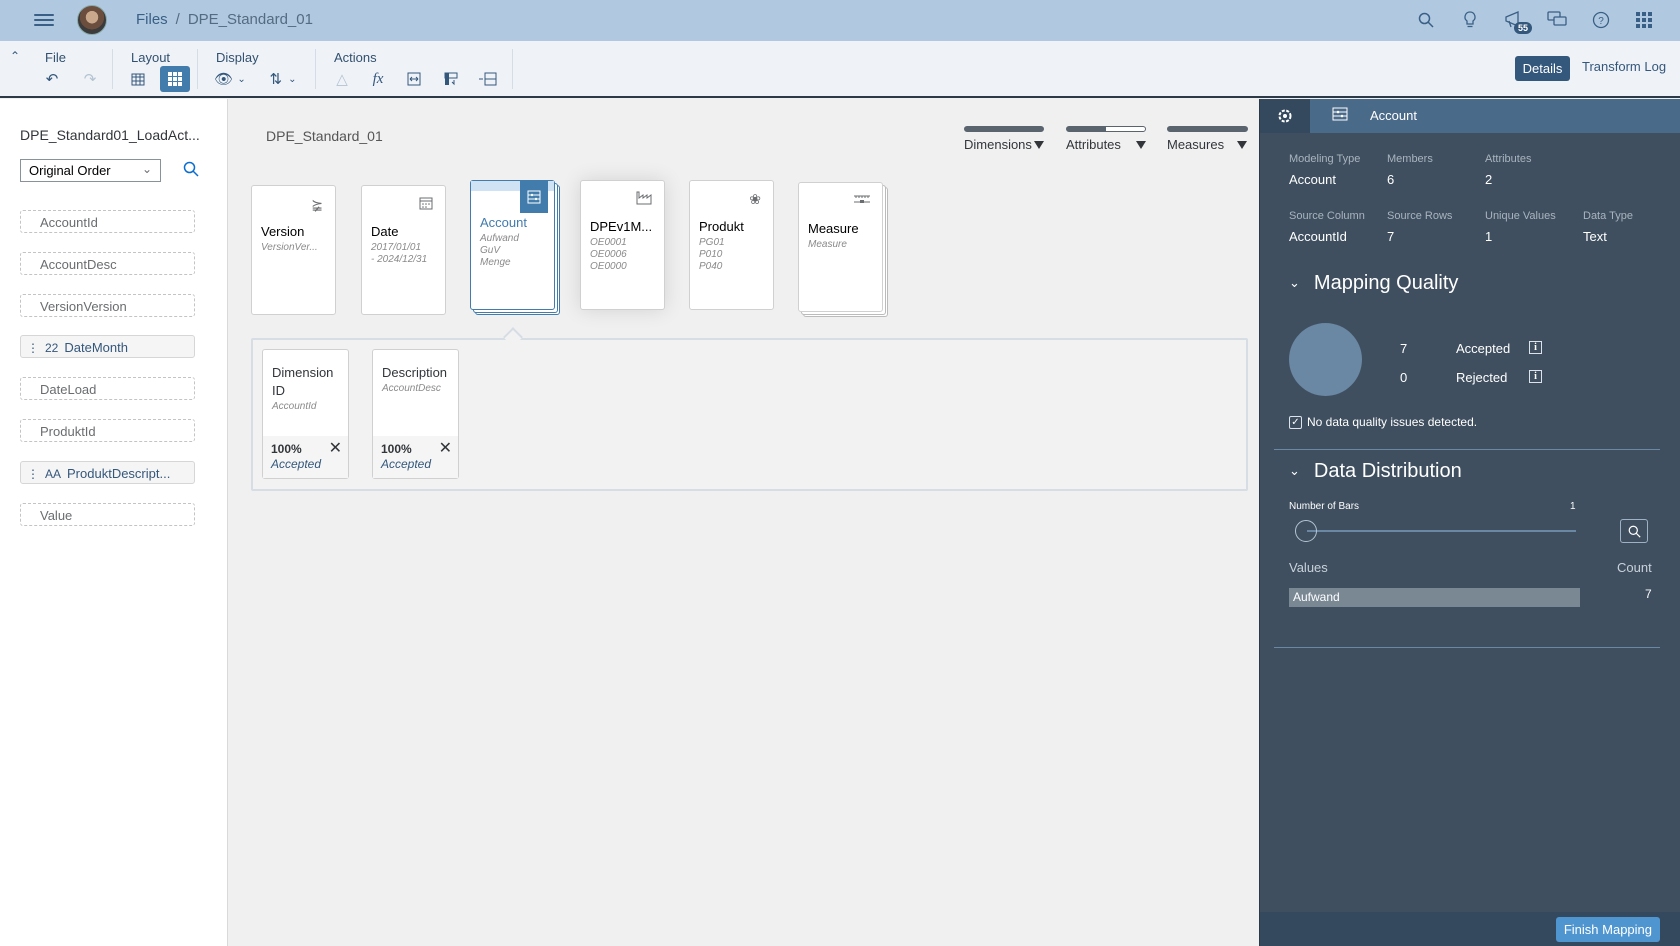 Image resolution: width=1680 pixels, height=946 pixels. I want to click on prop-value: AccountId, so click(1318, 236).